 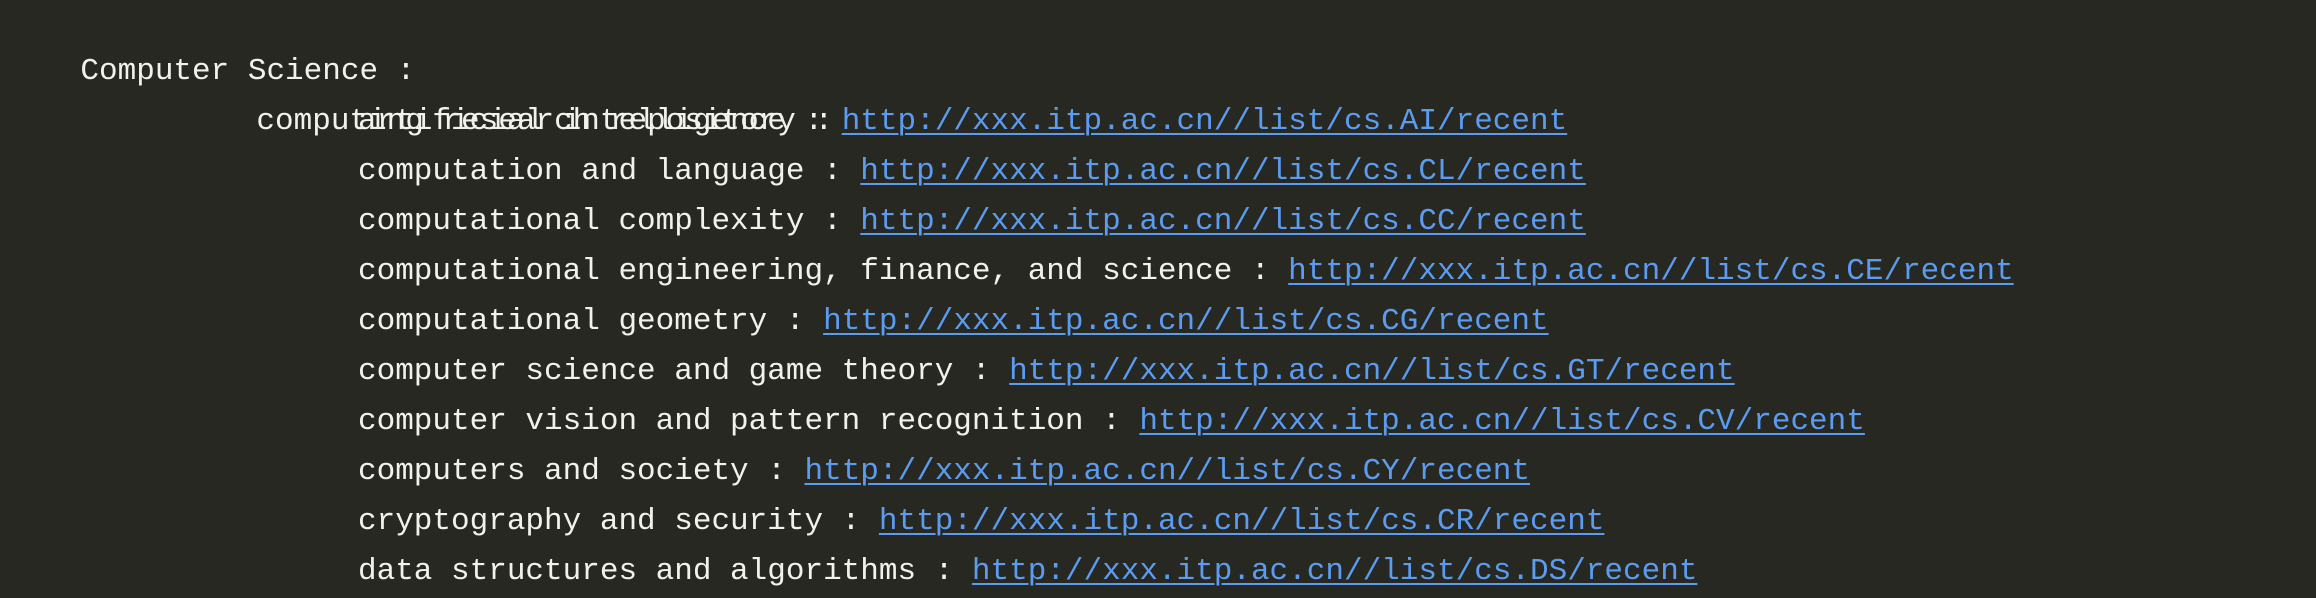 I want to click on topic-link: http://xxx.itp.ac.cn//list/cs.CC/recent, so click(x=1223, y=221).